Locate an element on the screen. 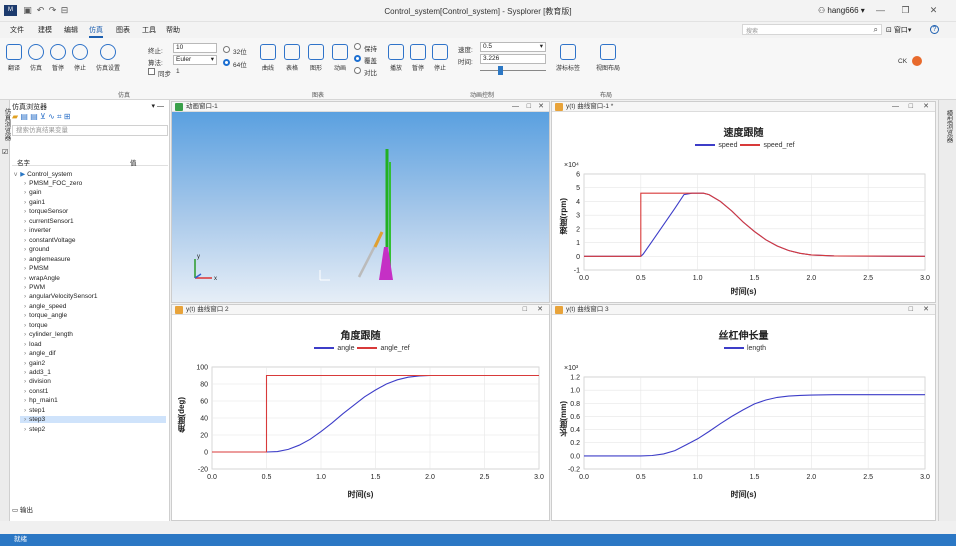 This screenshot has width=956, height=546. tree-item: › step2 is located at coordinates (34, 429).